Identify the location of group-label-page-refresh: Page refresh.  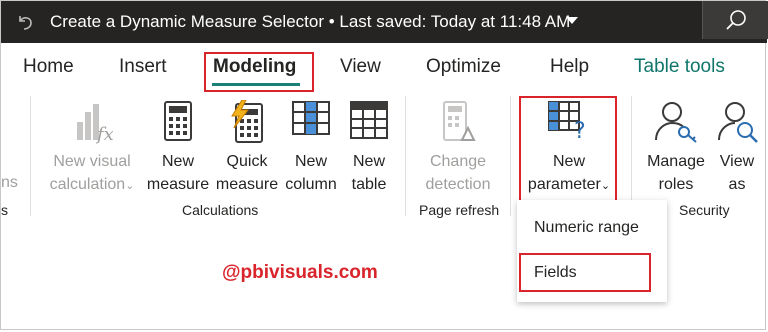
(459, 210).